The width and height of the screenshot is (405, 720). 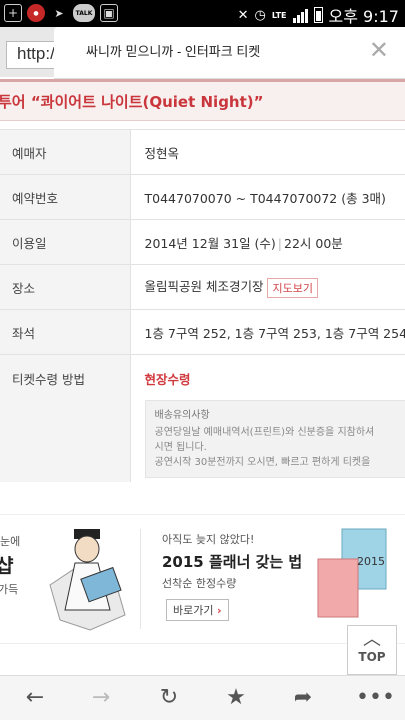 What do you see at coordinates (109, 13) in the screenshot?
I see `image-icon: ▣` at bounding box center [109, 13].